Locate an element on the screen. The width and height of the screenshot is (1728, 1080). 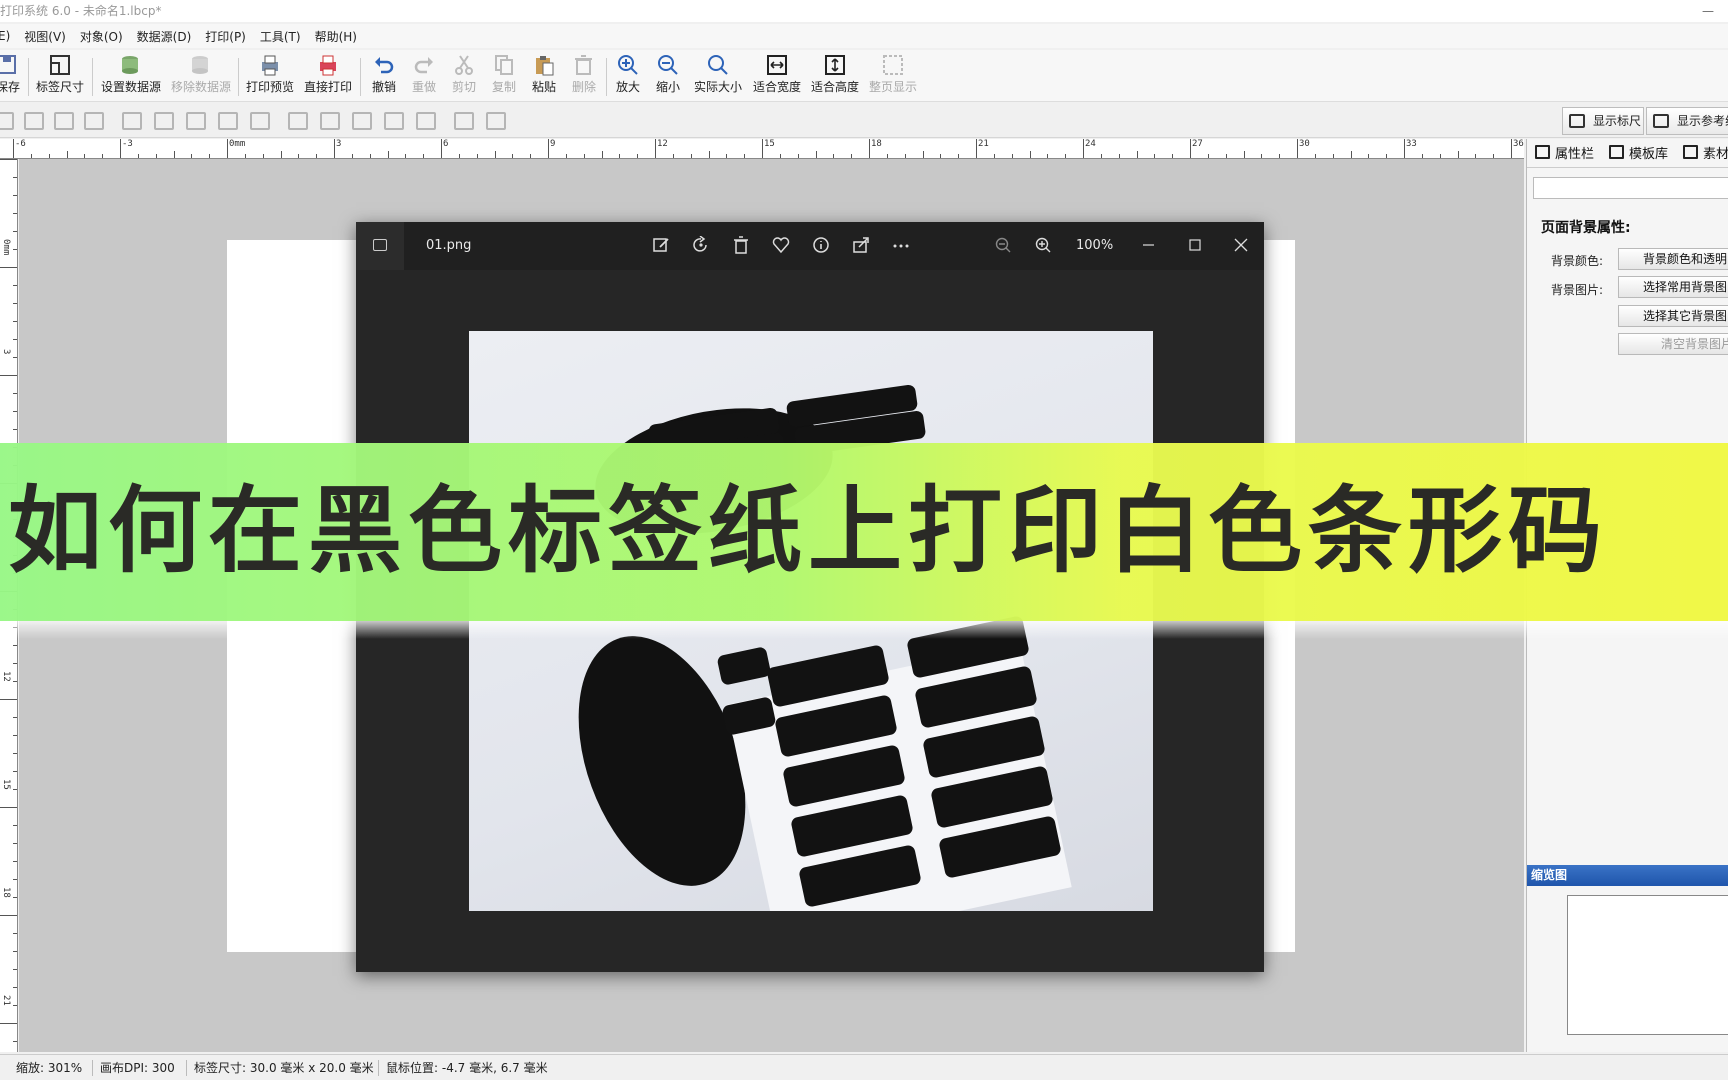
same-height-icon is located at coordinates (394, 121).